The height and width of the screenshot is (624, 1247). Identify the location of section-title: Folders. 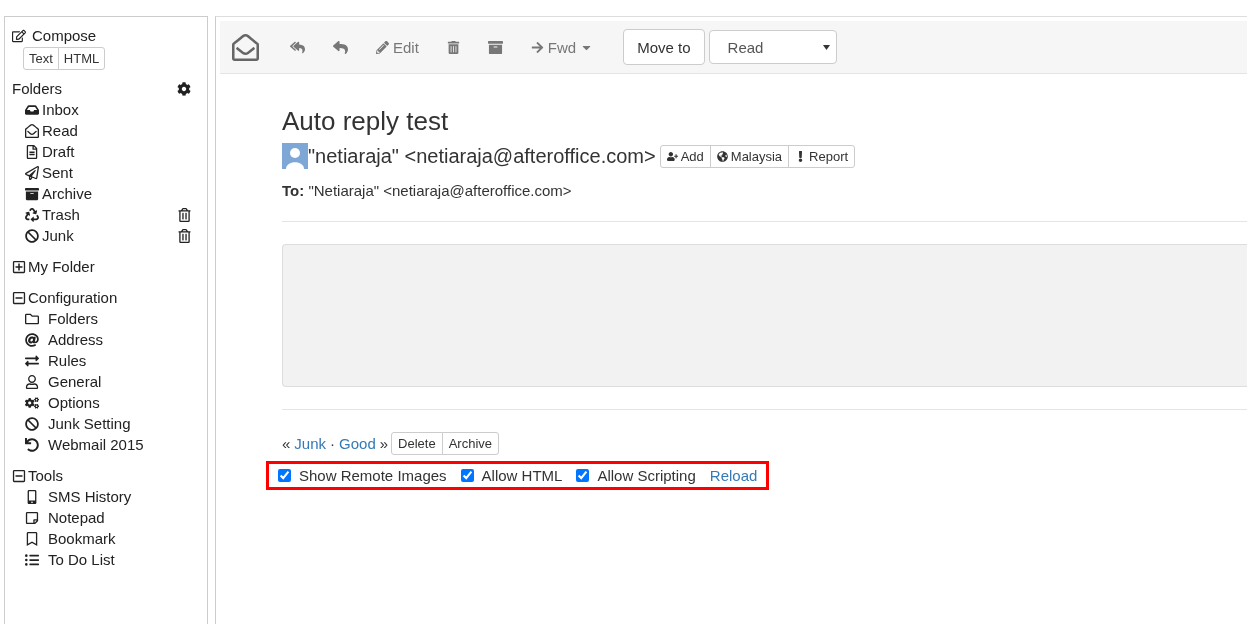
(37, 88).